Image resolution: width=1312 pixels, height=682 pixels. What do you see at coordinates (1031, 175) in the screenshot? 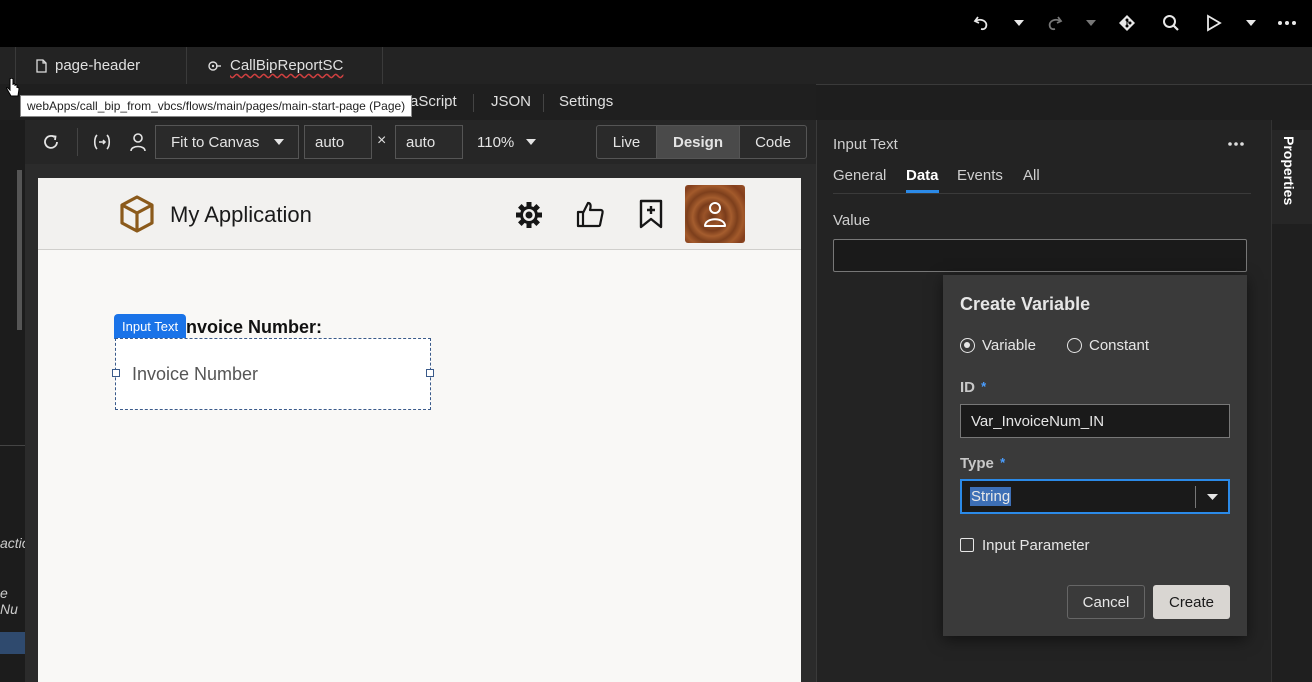
I see `tab-all: All` at bounding box center [1031, 175].